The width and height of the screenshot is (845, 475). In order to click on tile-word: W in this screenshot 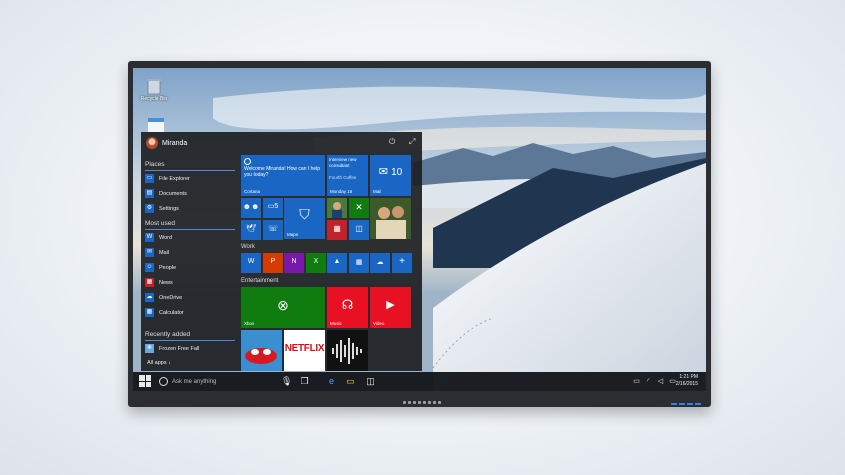, I will do `click(251, 263)`.